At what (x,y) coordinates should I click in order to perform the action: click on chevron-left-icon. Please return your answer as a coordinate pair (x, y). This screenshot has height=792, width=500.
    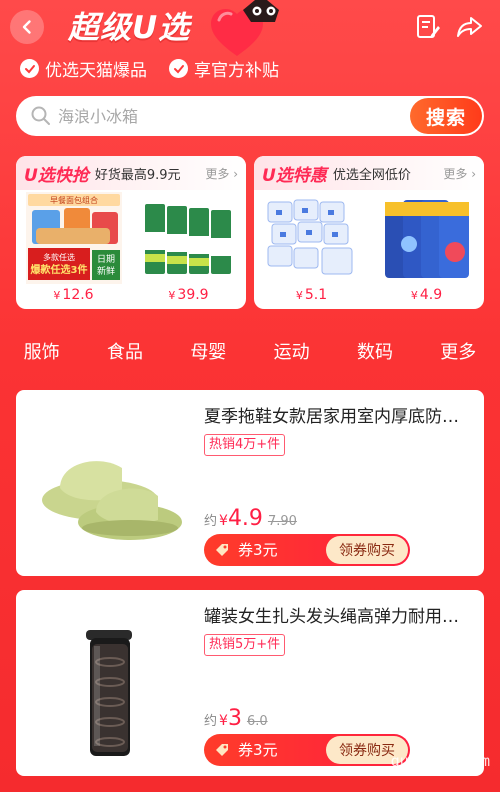
    Looking at the image, I should click on (26, 27).